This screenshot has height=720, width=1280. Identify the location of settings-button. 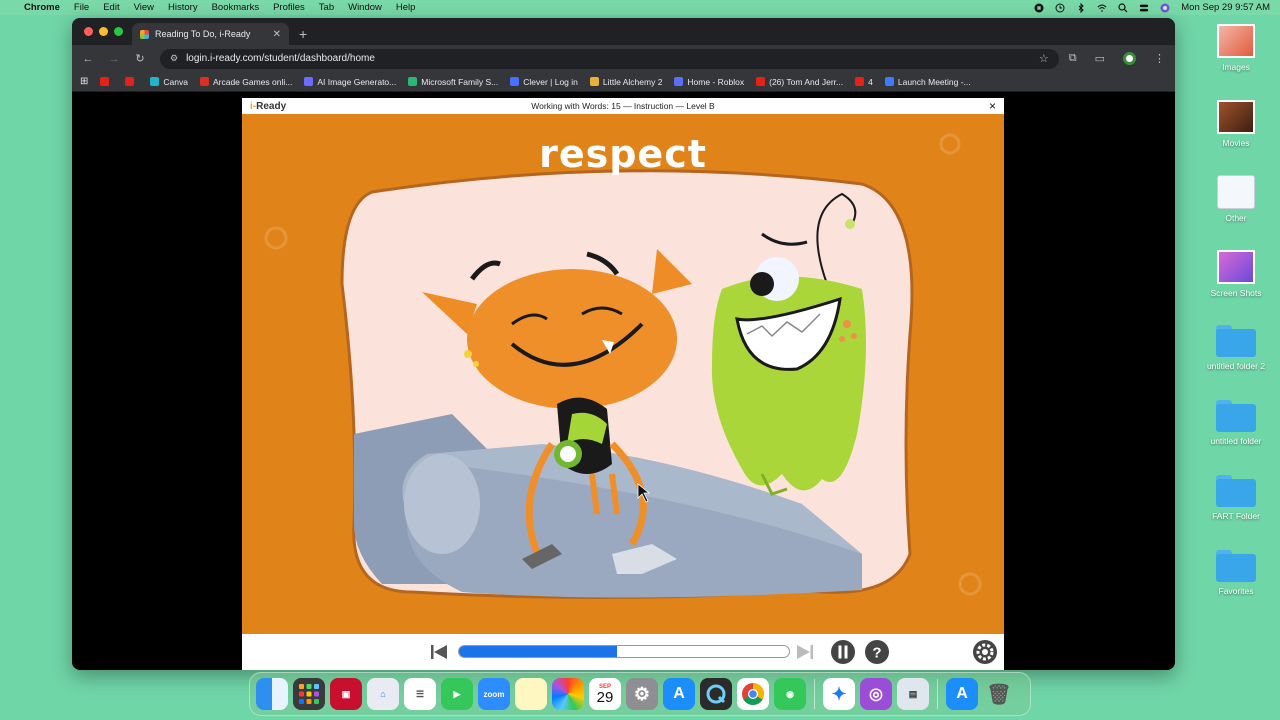
(985, 652).